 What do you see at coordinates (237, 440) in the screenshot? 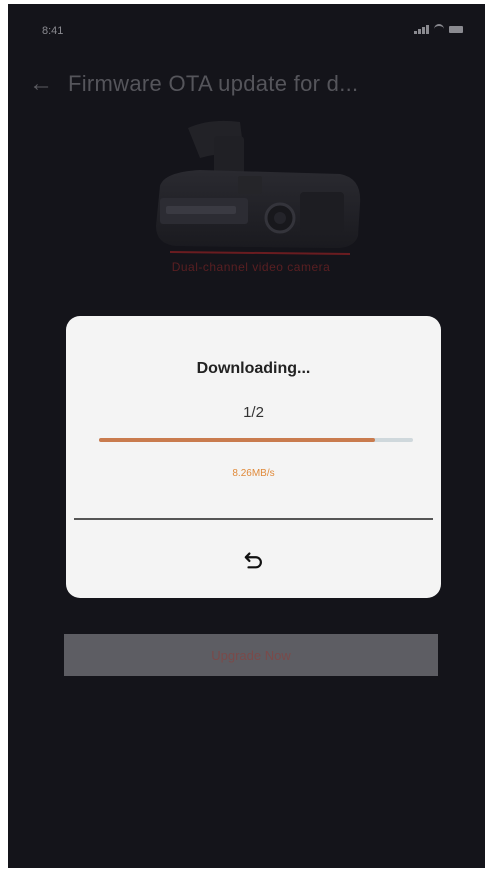
I see `progress-fill` at bounding box center [237, 440].